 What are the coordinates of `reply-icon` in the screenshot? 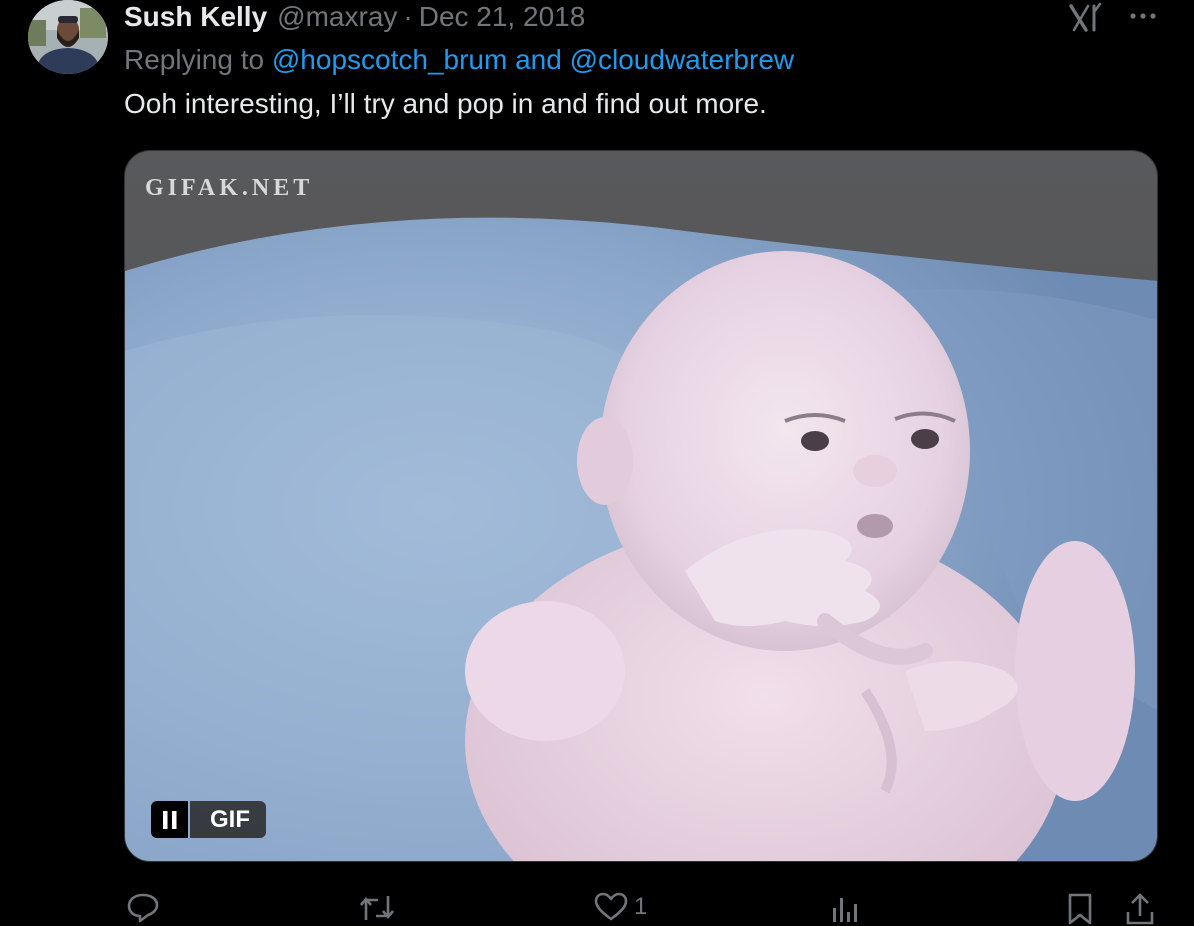 It's located at (143, 908).